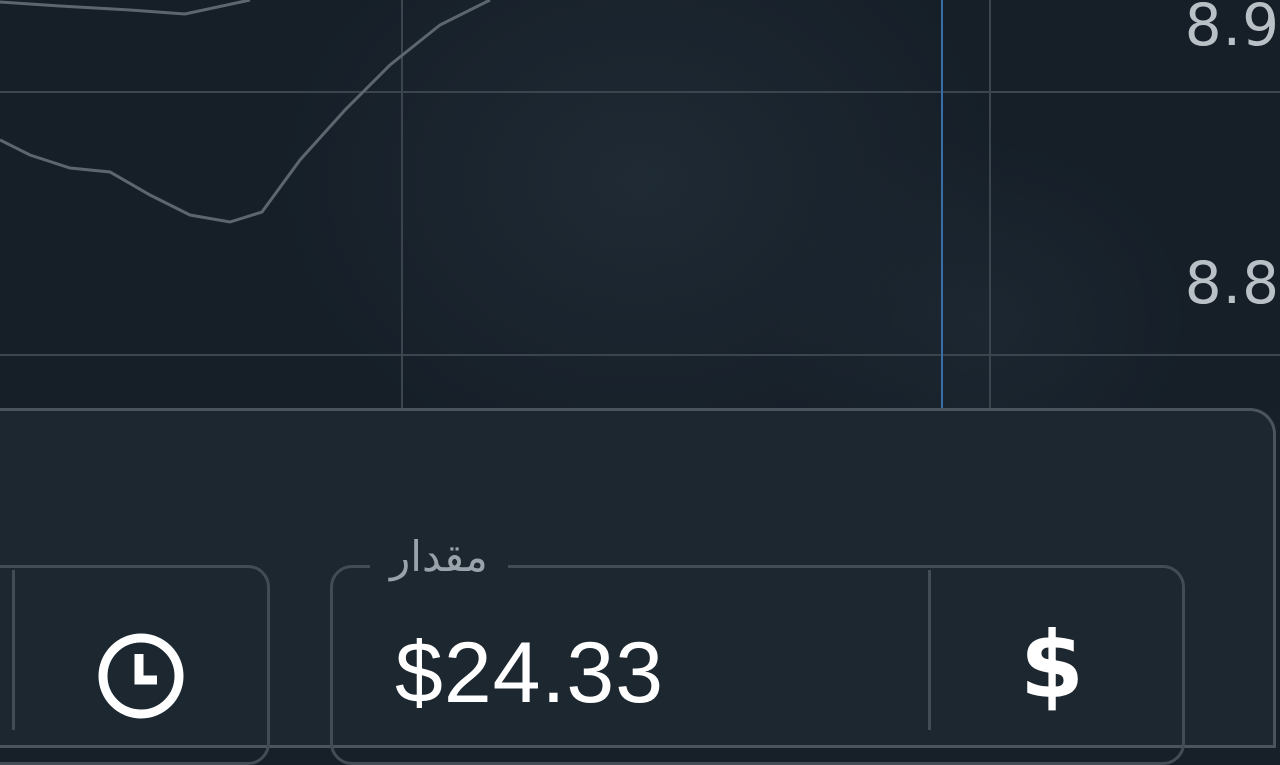  What do you see at coordinates (439, 557) in the screenshot?
I see `amount-label: مقدار` at bounding box center [439, 557].